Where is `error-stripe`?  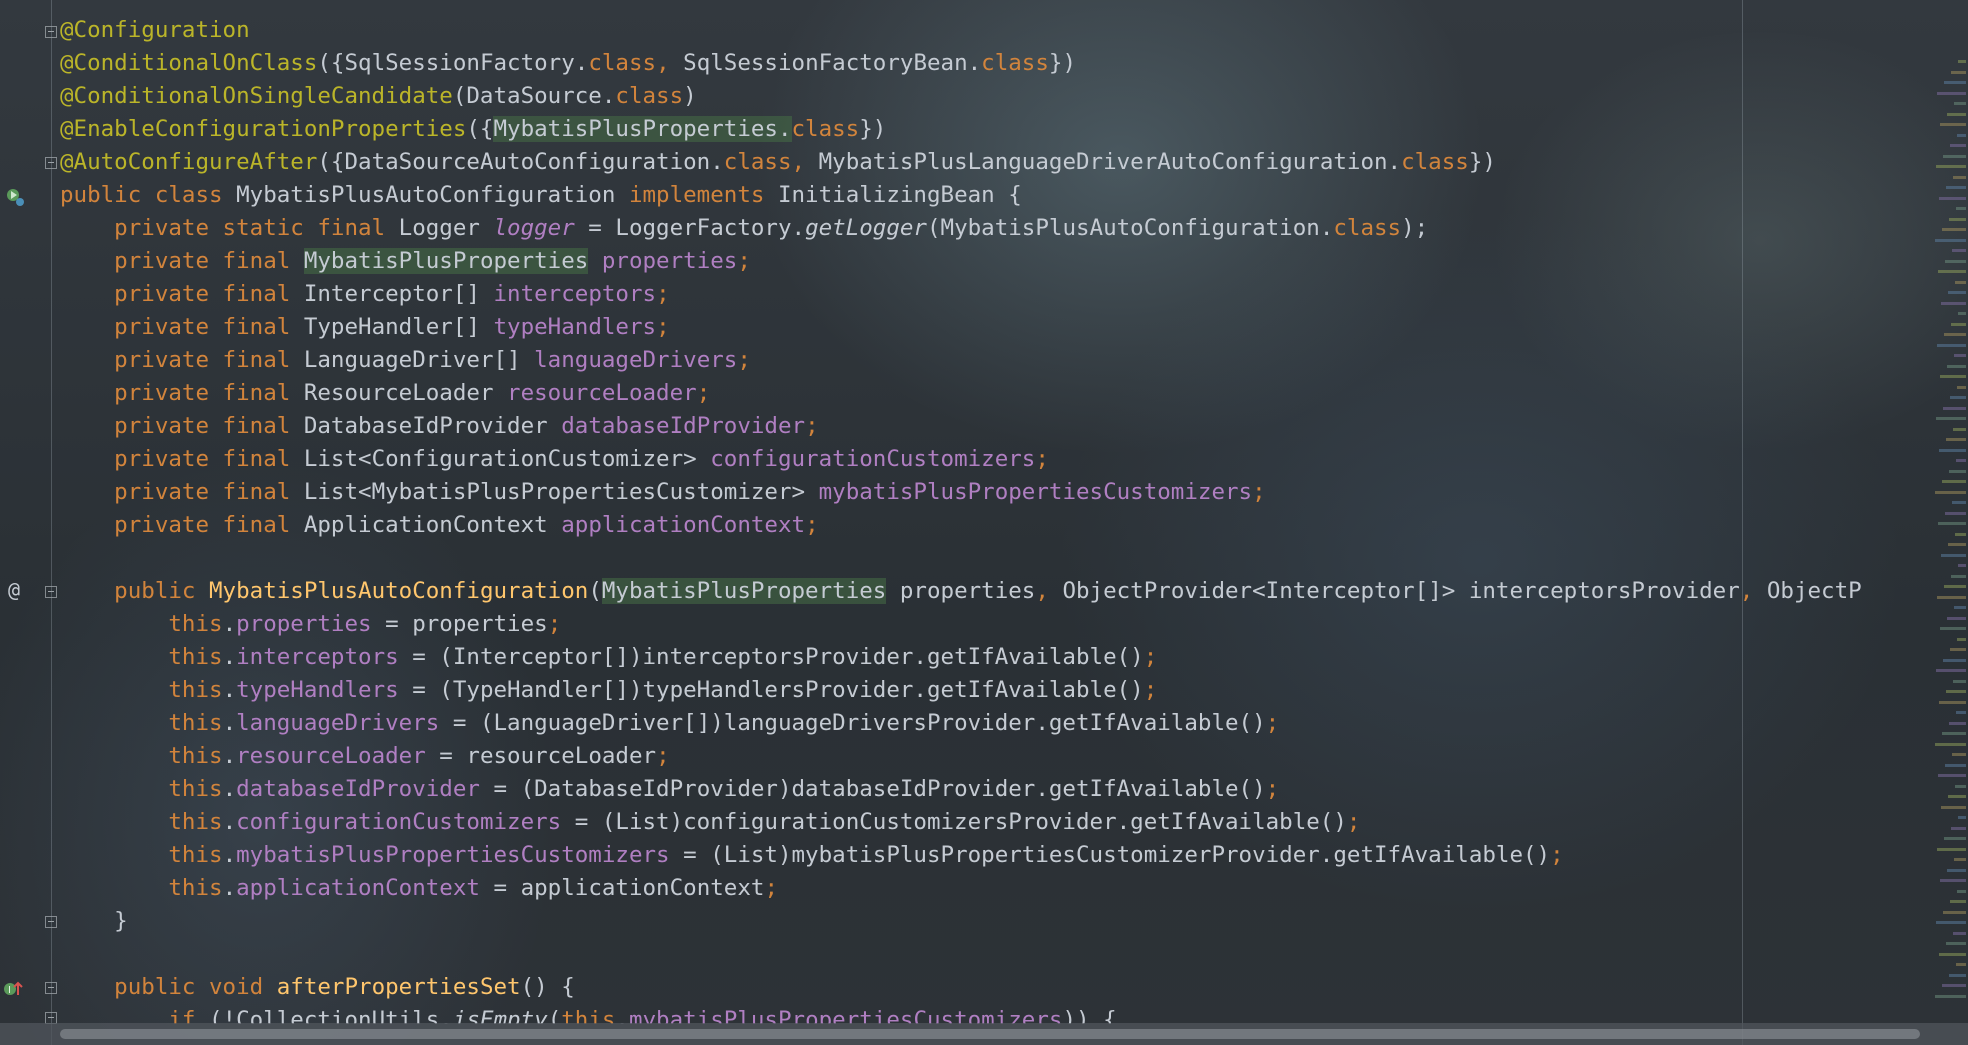 error-stripe is located at coordinates (1949, 510).